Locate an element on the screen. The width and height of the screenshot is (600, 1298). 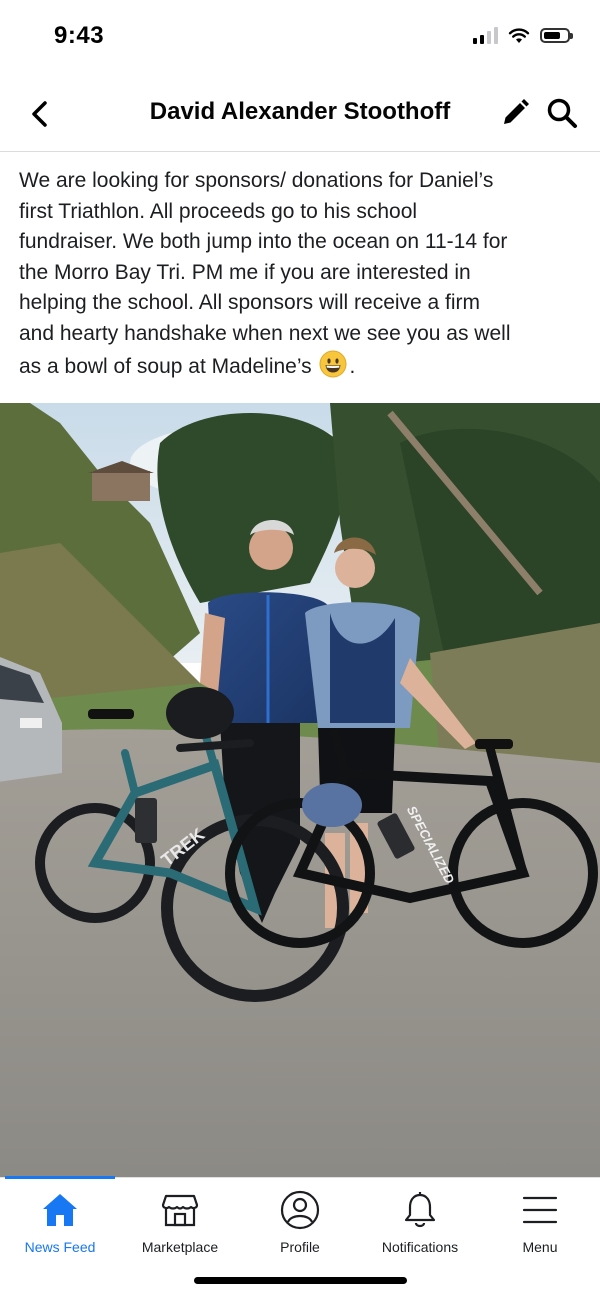
post-text-end: . is located at coordinates (352, 366).